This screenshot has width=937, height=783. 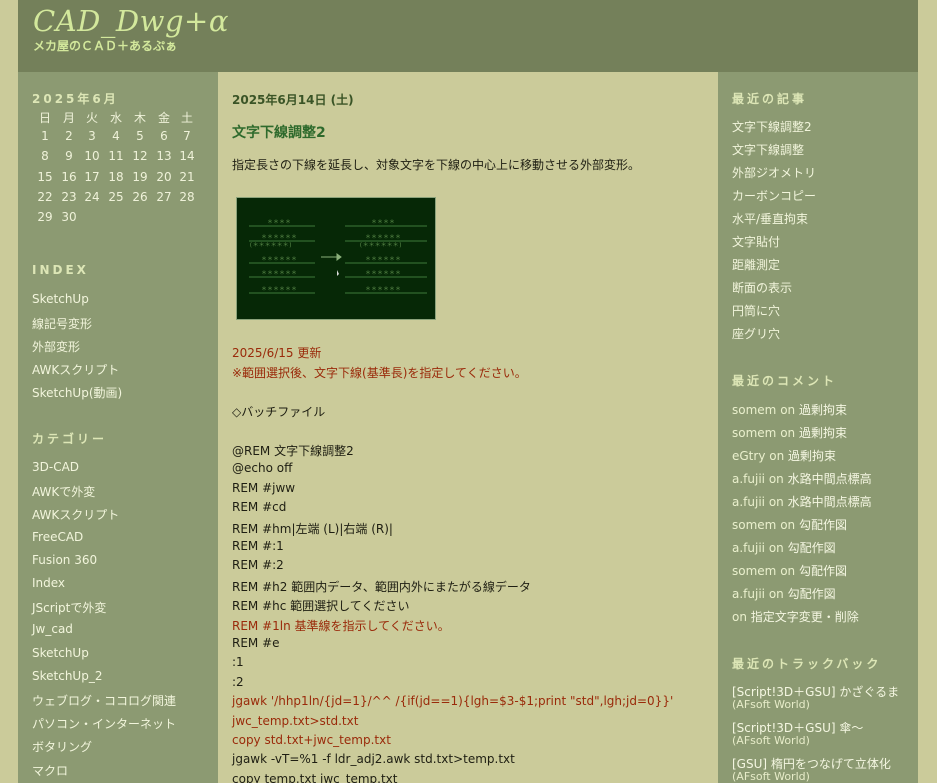 I want to click on category-link: SketchUp_2, so click(x=67, y=676).